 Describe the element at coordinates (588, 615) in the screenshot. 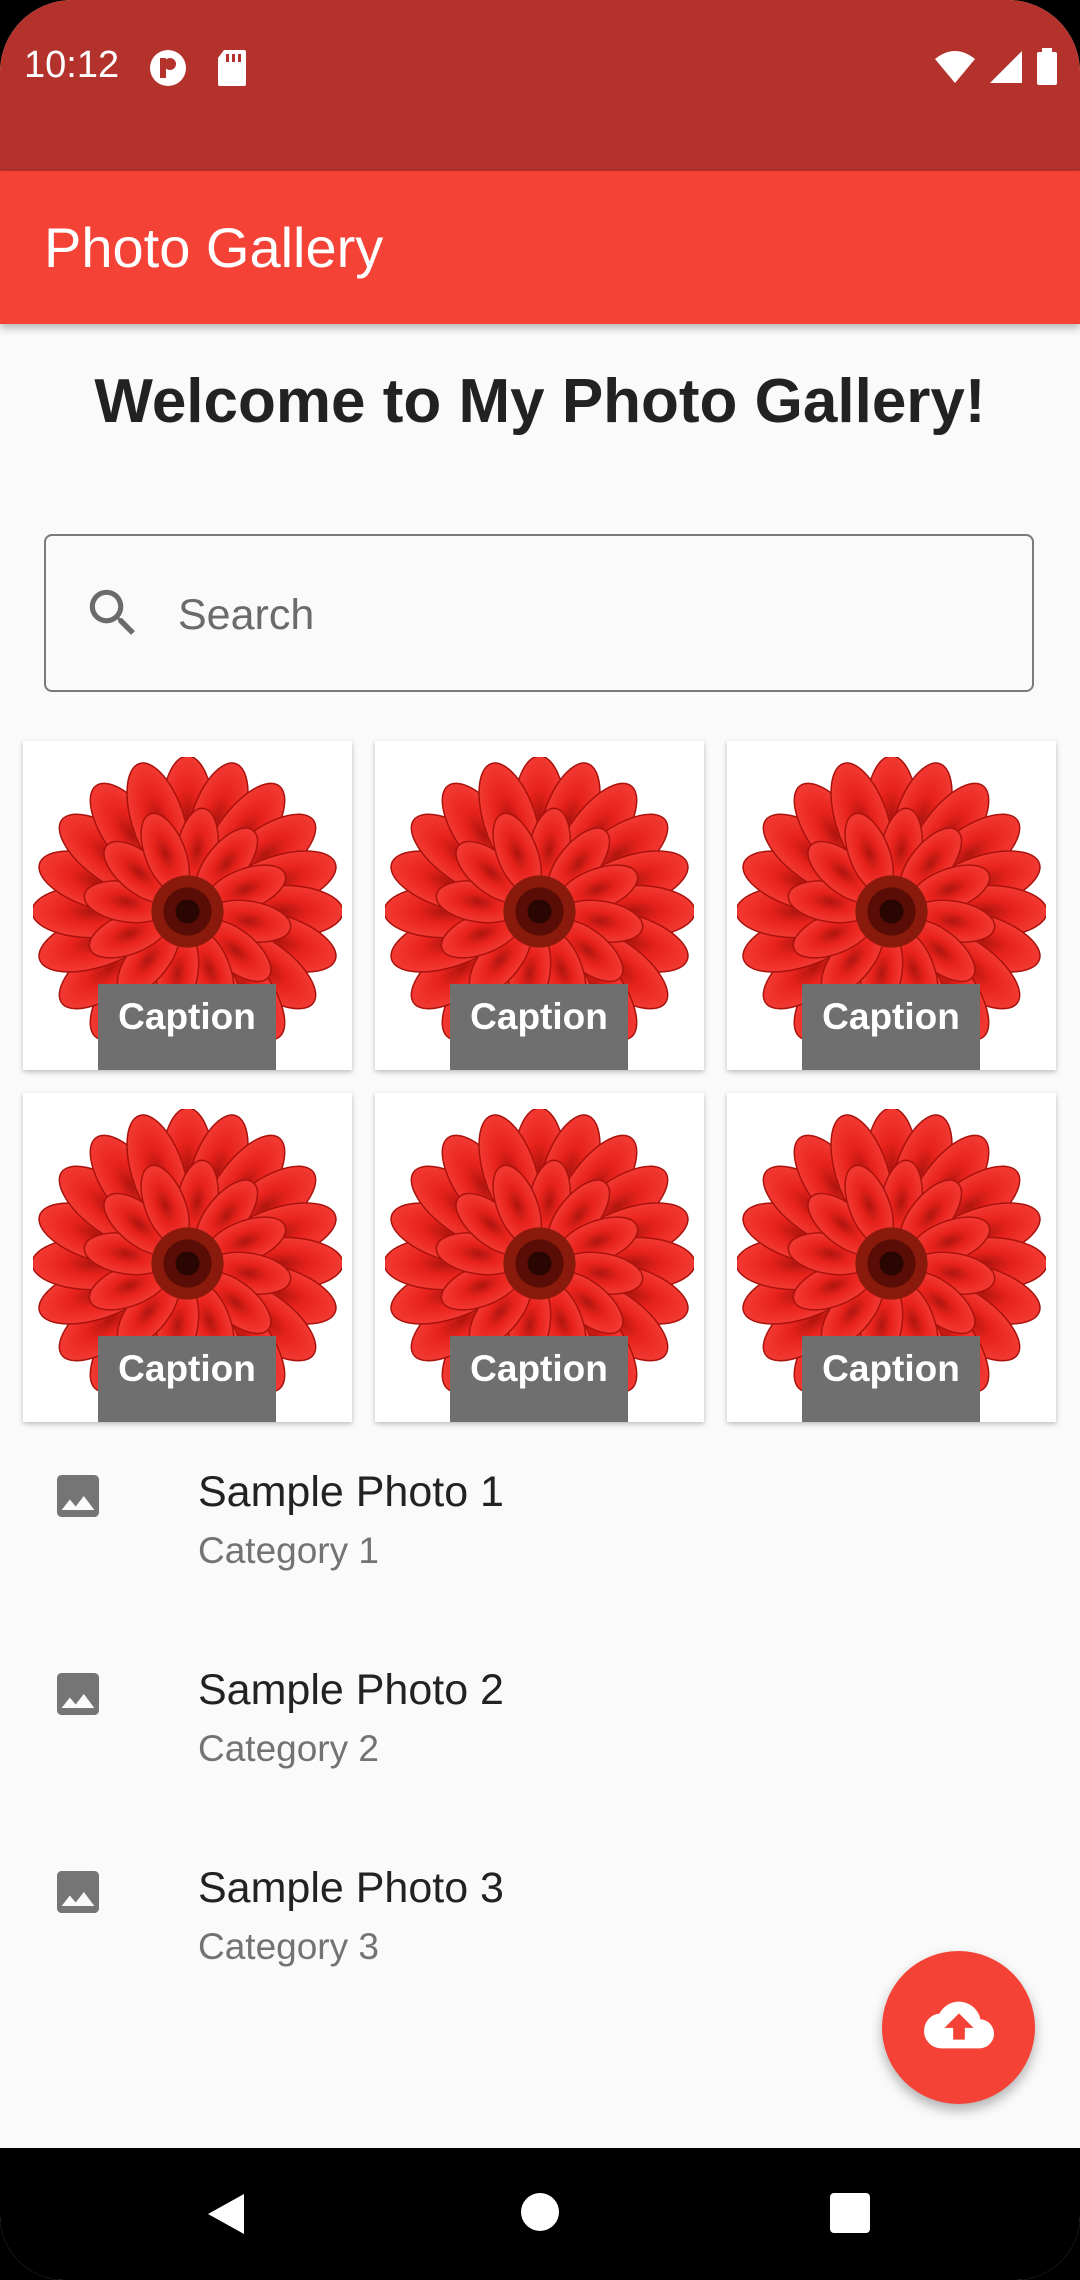

I see `search-input` at that location.